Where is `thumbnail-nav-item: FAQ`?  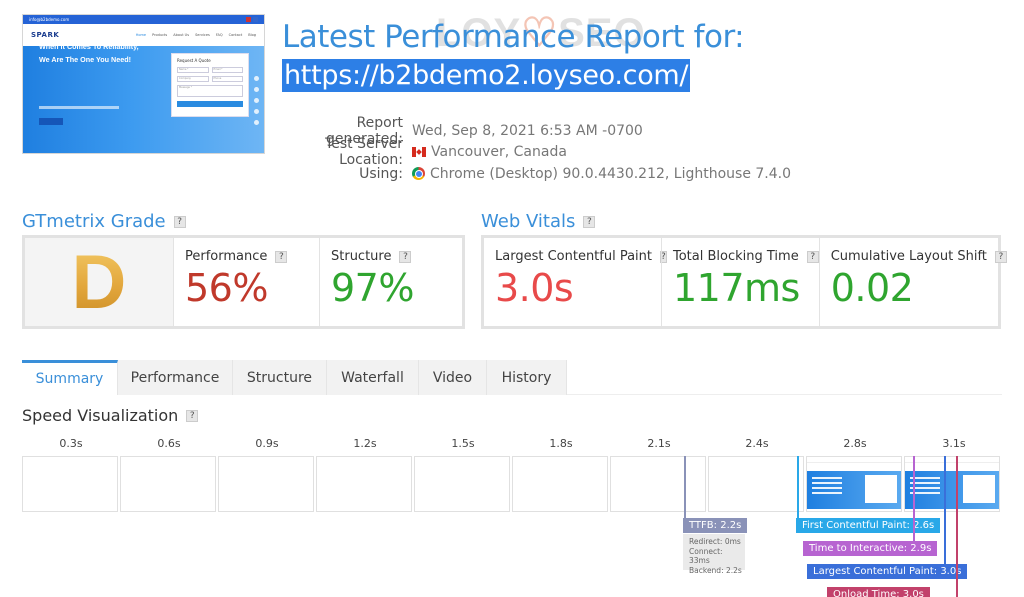 thumbnail-nav-item: FAQ is located at coordinates (219, 35).